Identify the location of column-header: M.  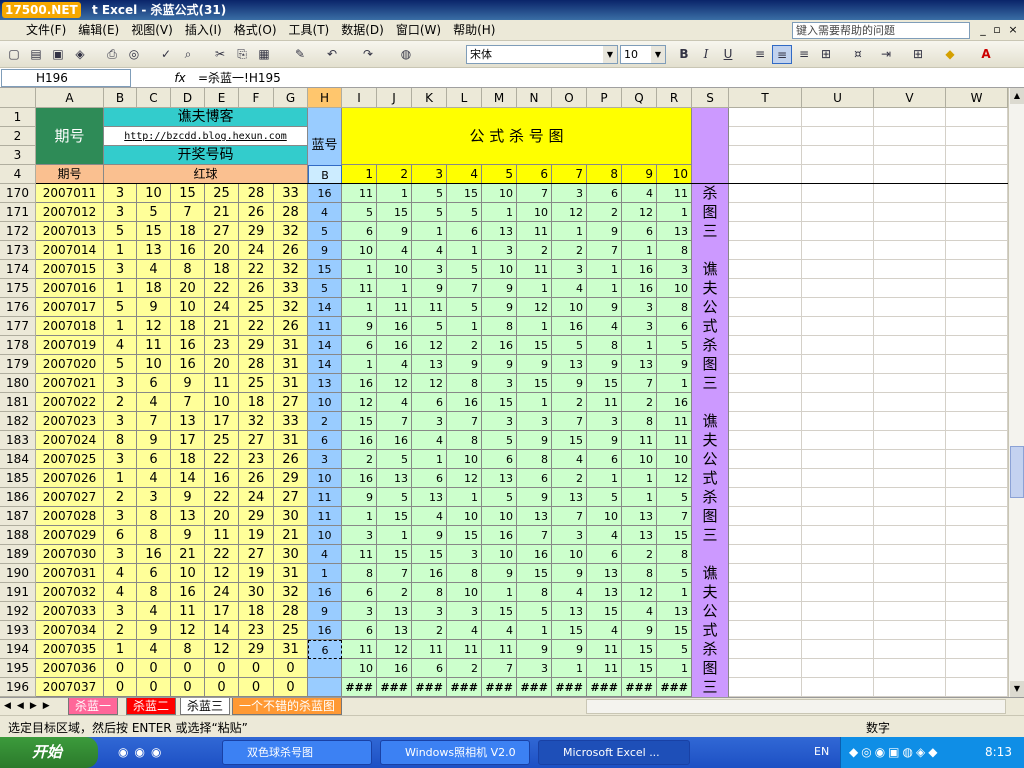
(499, 98).